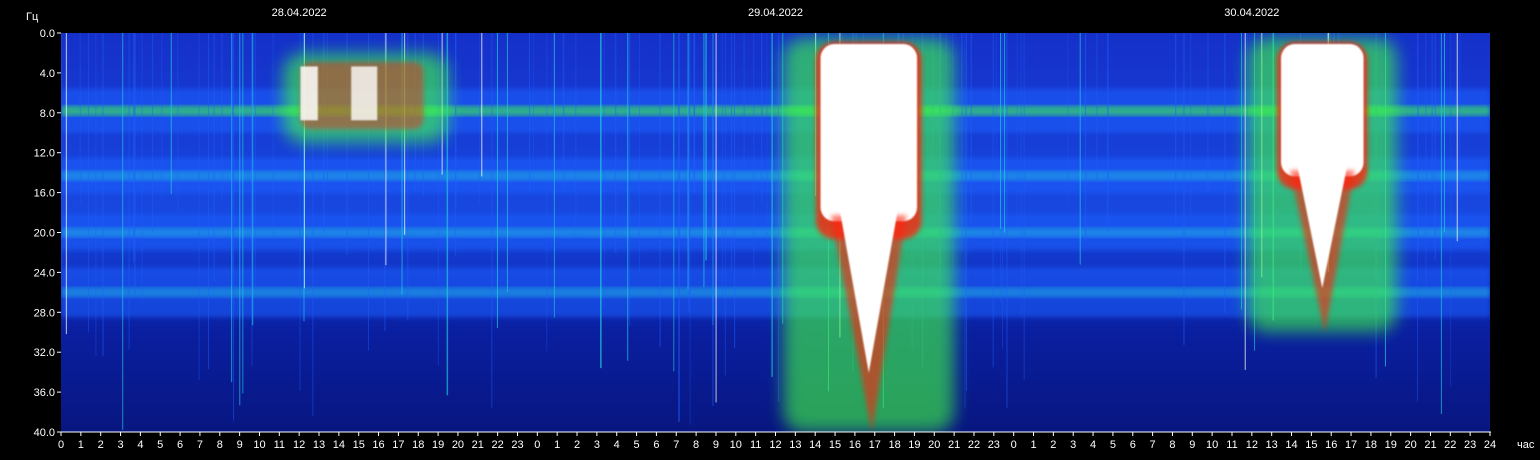 The image size is (1540, 460). What do you see at coordinates (1251, 13) in the screenshot?
I see `date-label: 30.04.2022` at bounding box center [1251, 13].